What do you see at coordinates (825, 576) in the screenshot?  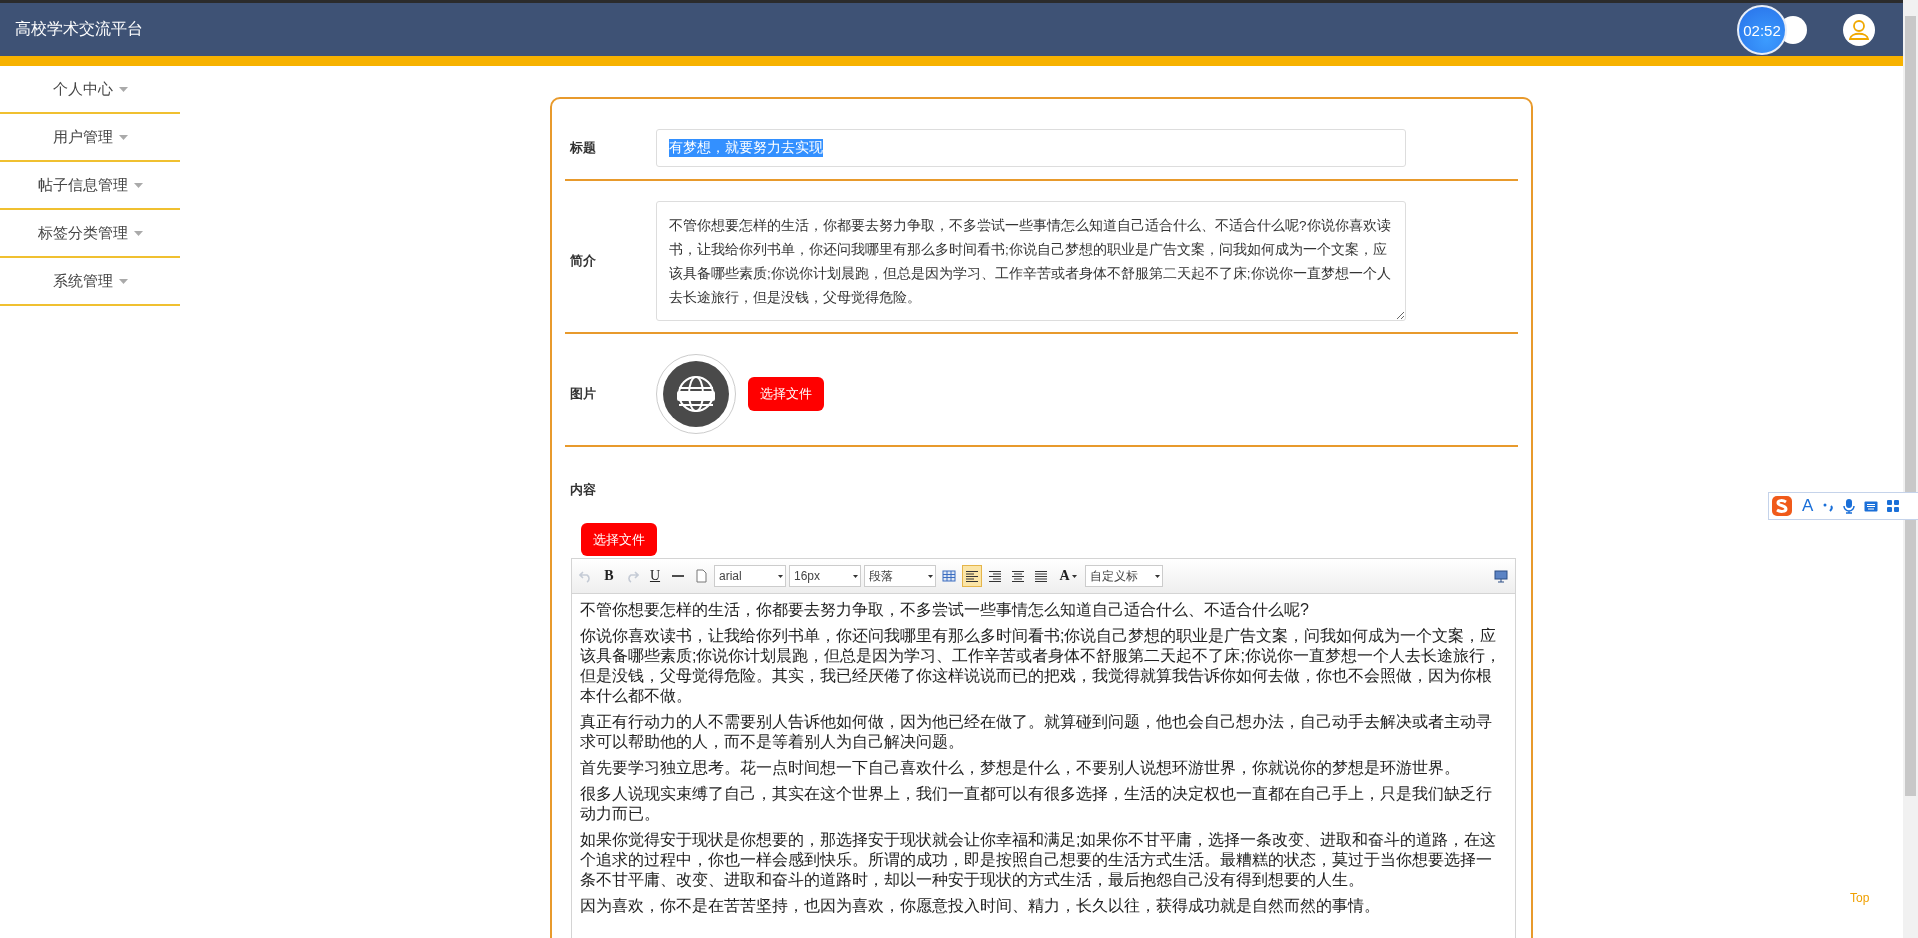 I see `toolbar-dropdown: 16px` at bounding box center [825, 576].